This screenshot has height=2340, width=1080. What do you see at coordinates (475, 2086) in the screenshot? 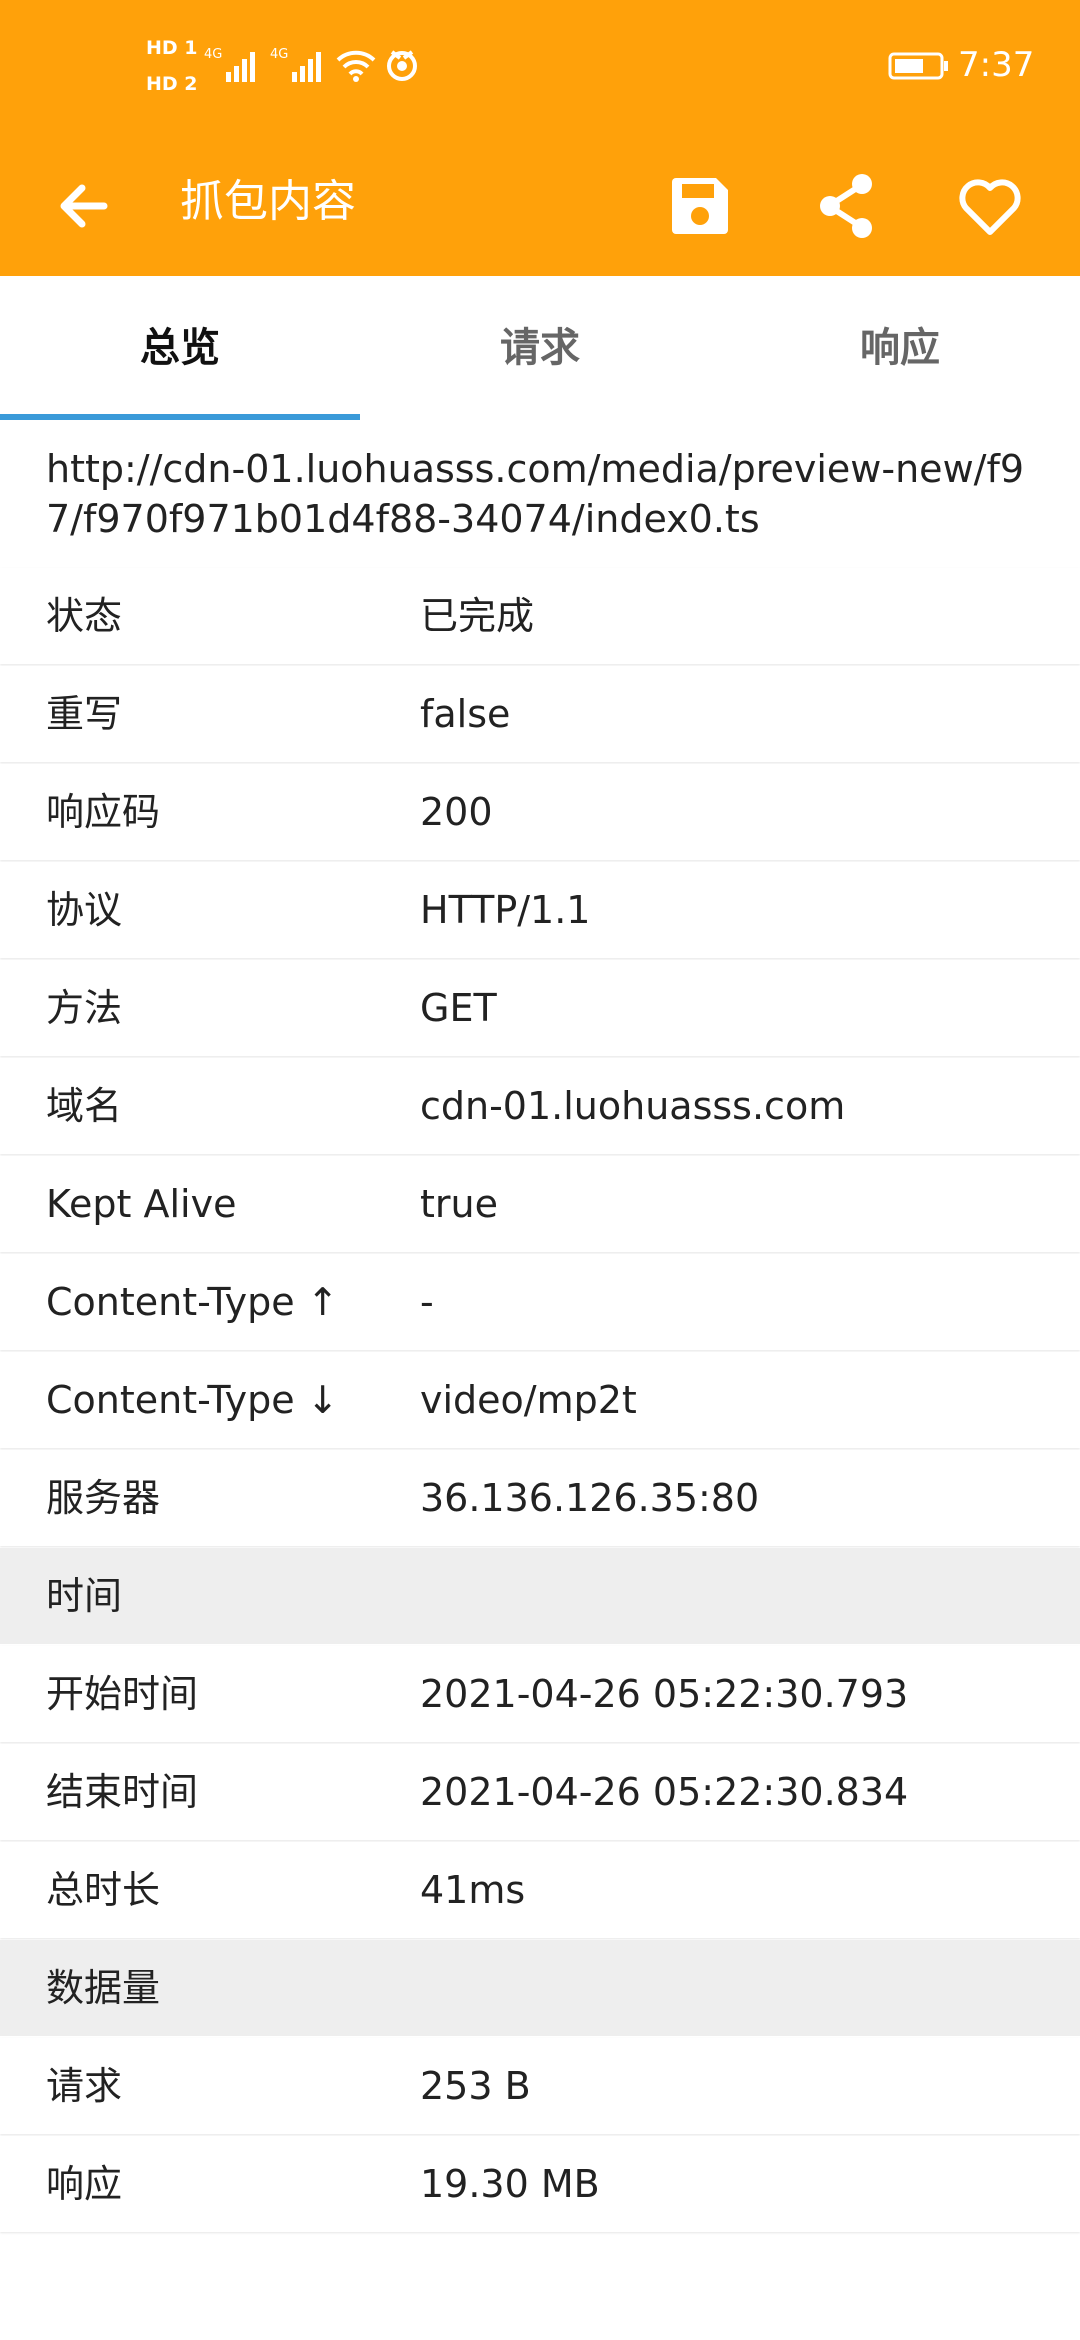
I see `row-value: 253 B` at bounding box center [475, 2086].